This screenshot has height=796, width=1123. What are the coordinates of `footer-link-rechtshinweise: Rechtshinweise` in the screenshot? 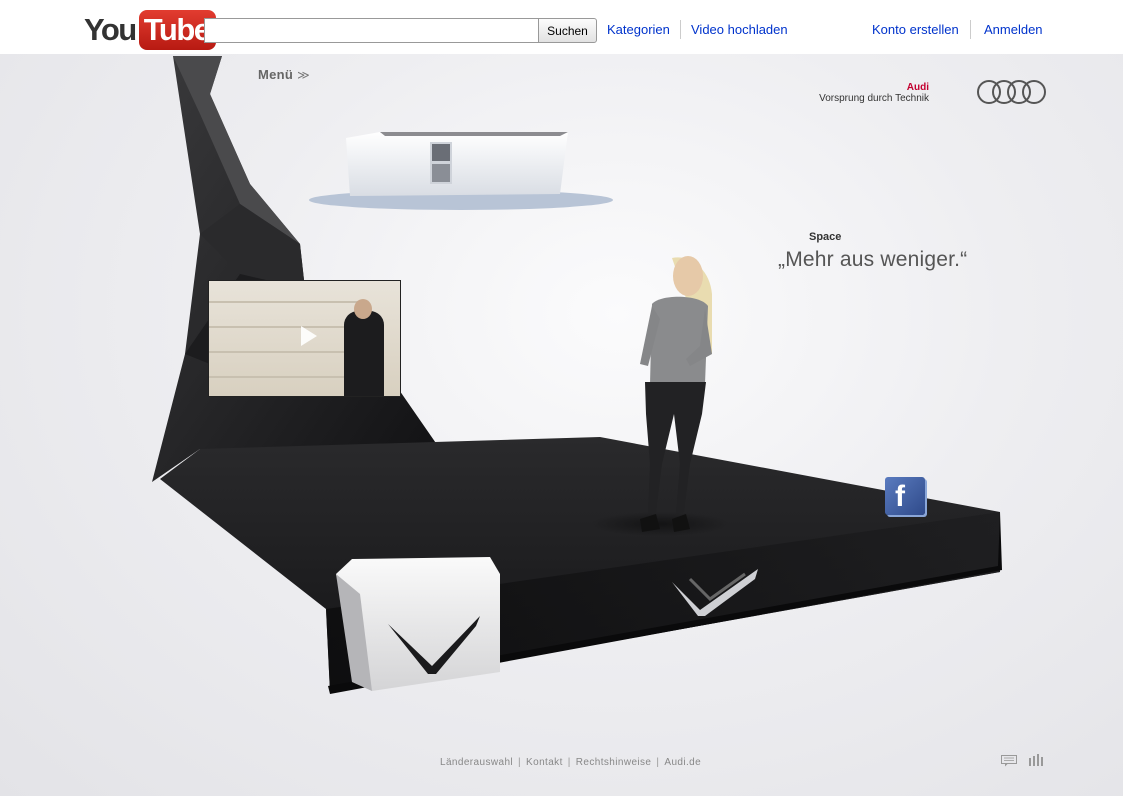 It's located at (614, 762).